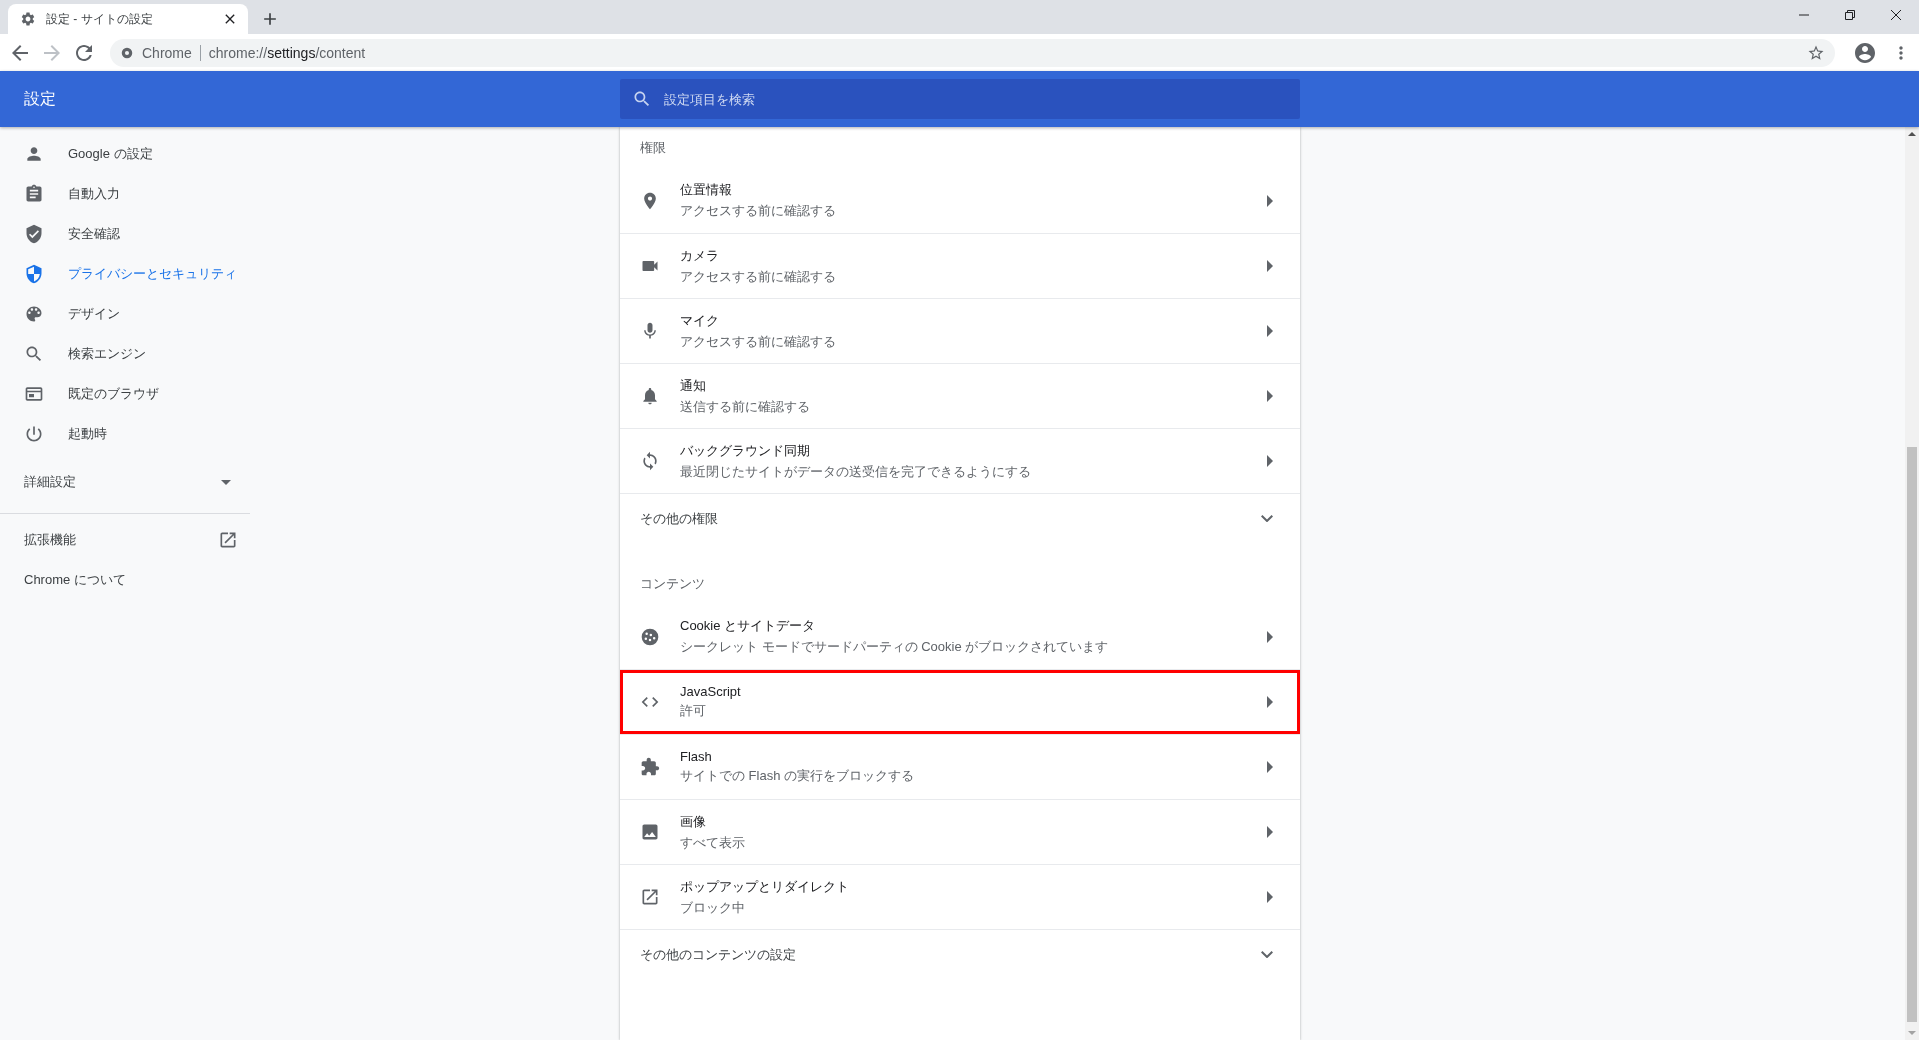 This screenshot has width=1919, height=1040. Describe the element at coordinates (1896, 15) in the screenshot. I see `close-icon` at that location.